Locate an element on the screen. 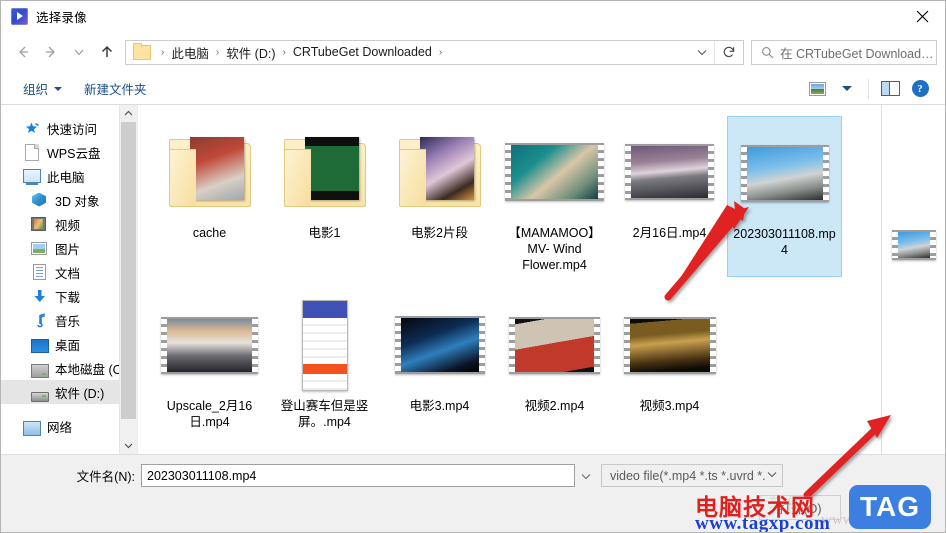 This screenshot has width=946, height=533. sidebar-item-label: 软件 (D:) is located at coordinates (80, 393).